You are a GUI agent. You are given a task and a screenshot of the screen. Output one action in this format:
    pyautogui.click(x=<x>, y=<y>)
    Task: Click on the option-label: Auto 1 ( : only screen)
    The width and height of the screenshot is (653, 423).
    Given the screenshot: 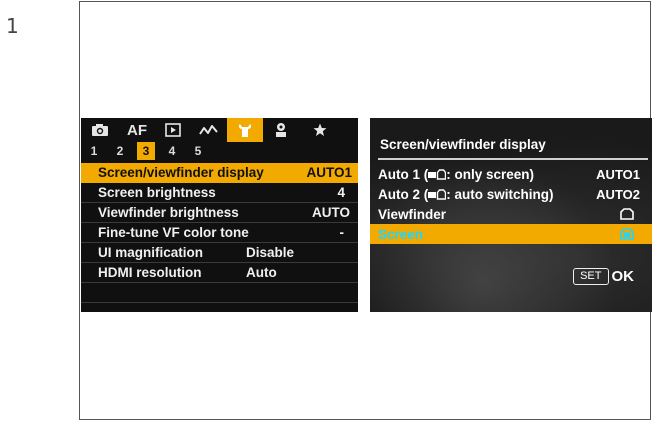 What is the action you would take?
    pyautogui.click(x=456, y=174)
    